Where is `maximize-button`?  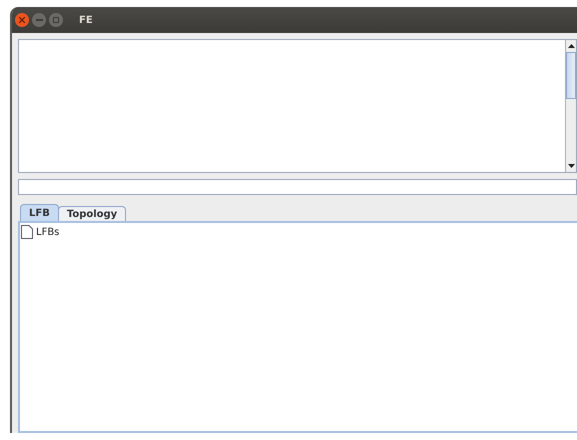
maximize-button is located at coordinates (56, 20).